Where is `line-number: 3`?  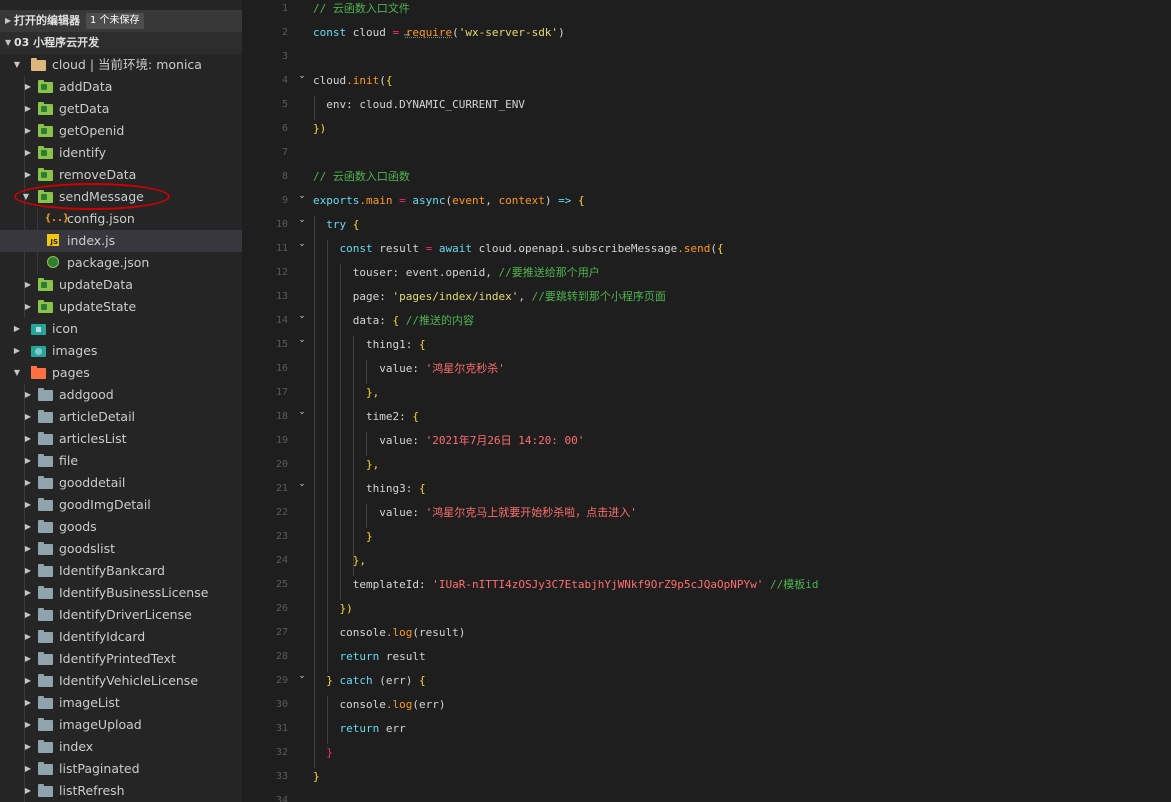 line-number: 3 is located at coordinates (284, 56).